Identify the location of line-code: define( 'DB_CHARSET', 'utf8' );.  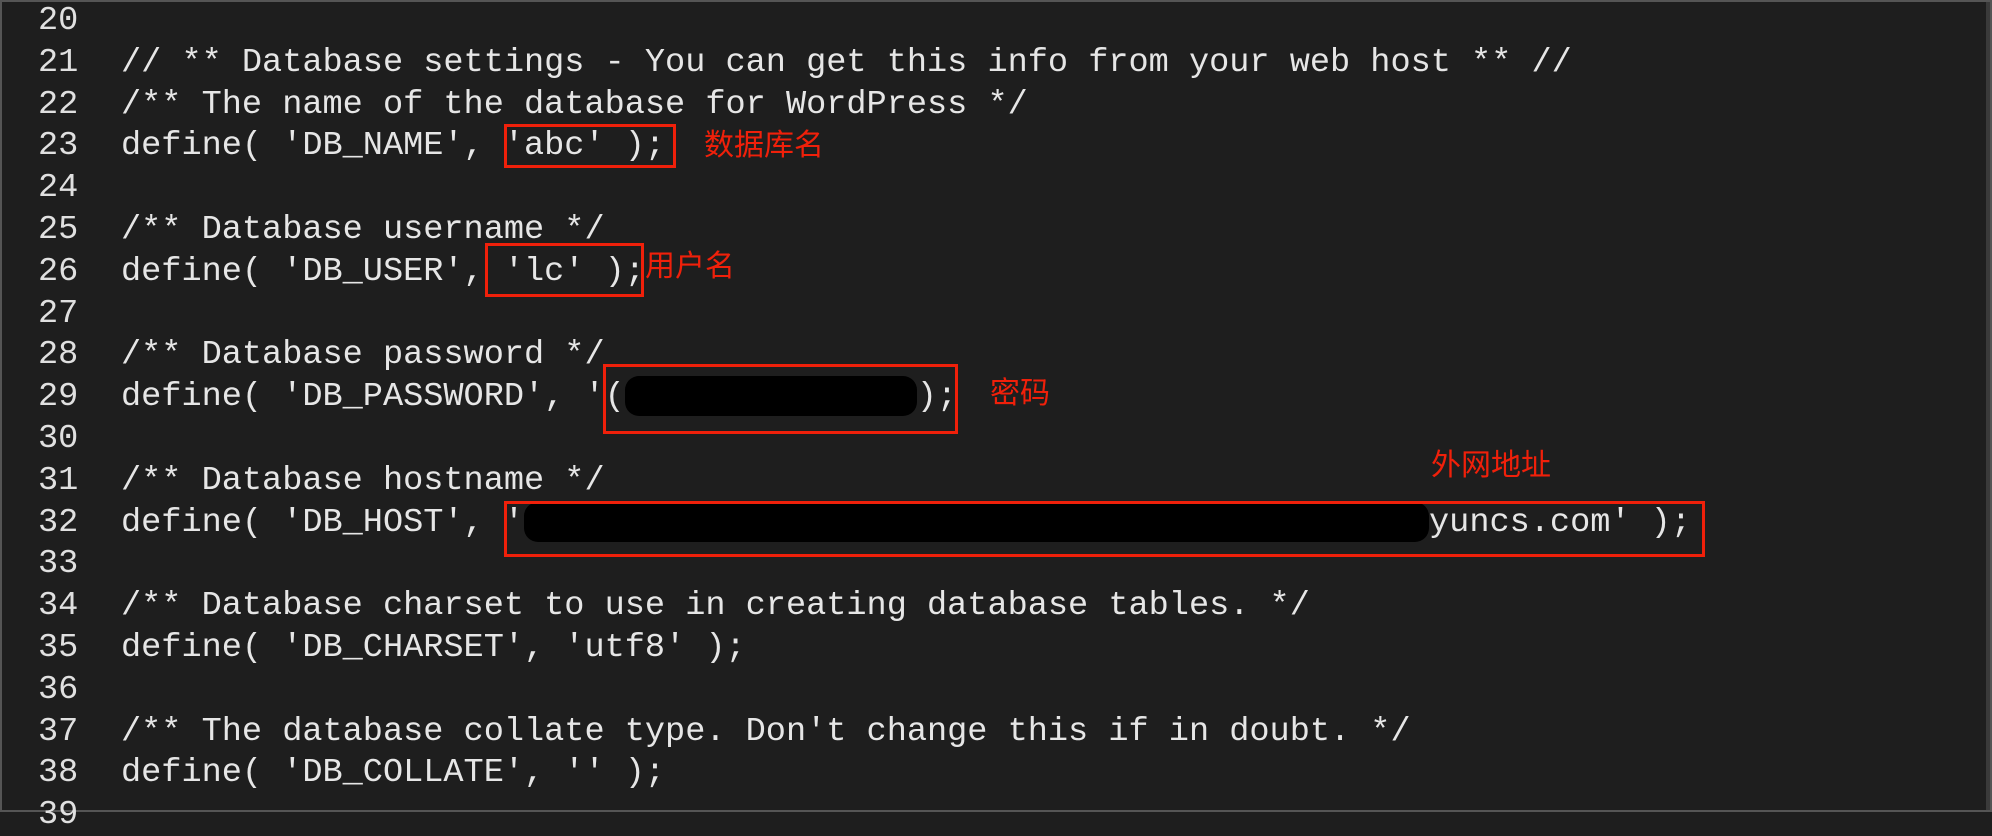
(433, 648).